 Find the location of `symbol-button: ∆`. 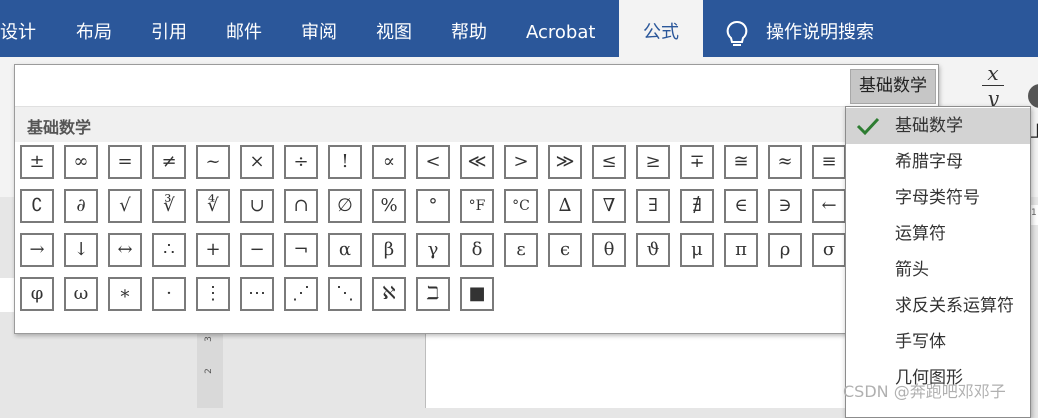

symbol-button: ∆ is located at coordinates (565, 206).